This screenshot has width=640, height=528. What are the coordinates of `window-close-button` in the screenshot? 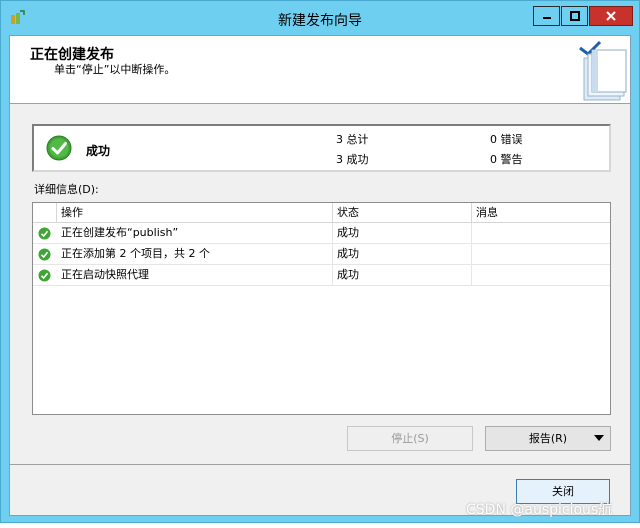 It's located at (611, 16).